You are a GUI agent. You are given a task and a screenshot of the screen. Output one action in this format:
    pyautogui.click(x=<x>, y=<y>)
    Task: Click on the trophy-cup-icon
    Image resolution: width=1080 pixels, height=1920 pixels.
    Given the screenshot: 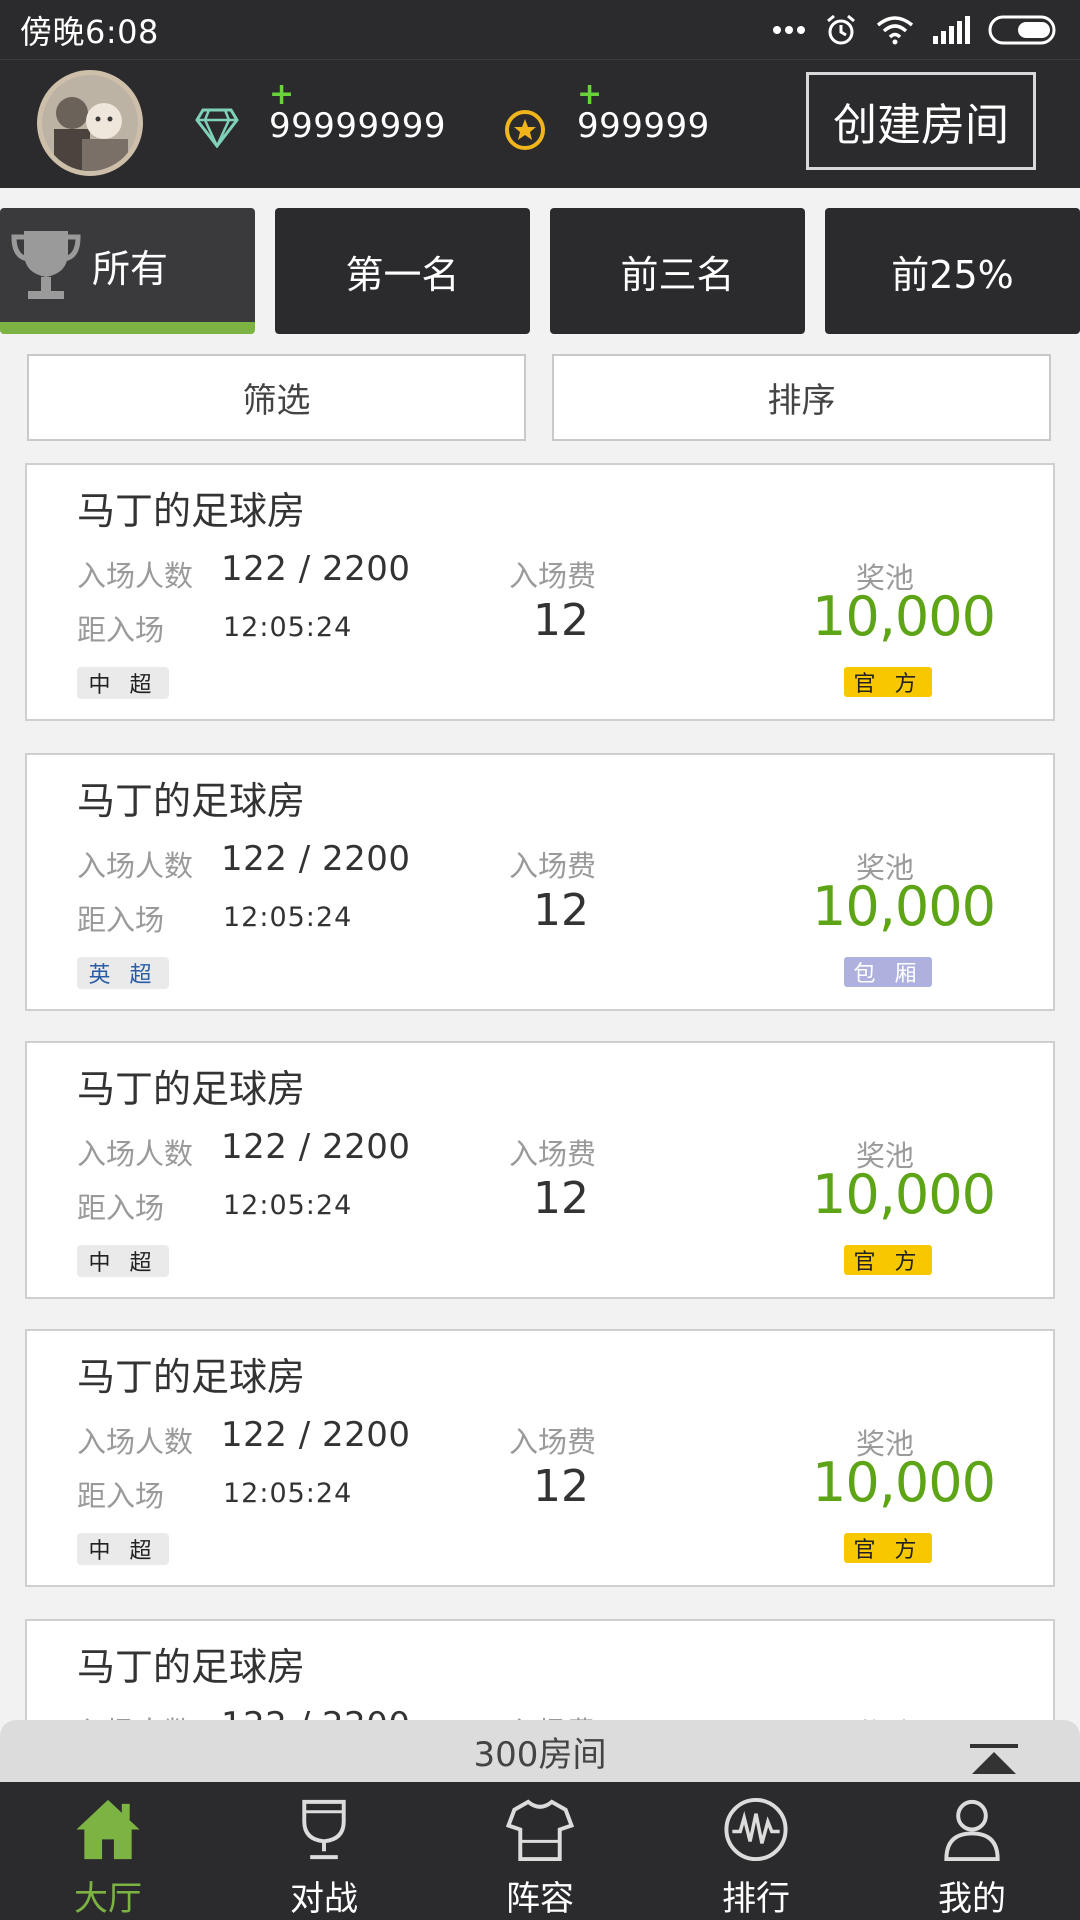 What is the action you would take?
    pyautogui.click(x=324, y=1829)
    